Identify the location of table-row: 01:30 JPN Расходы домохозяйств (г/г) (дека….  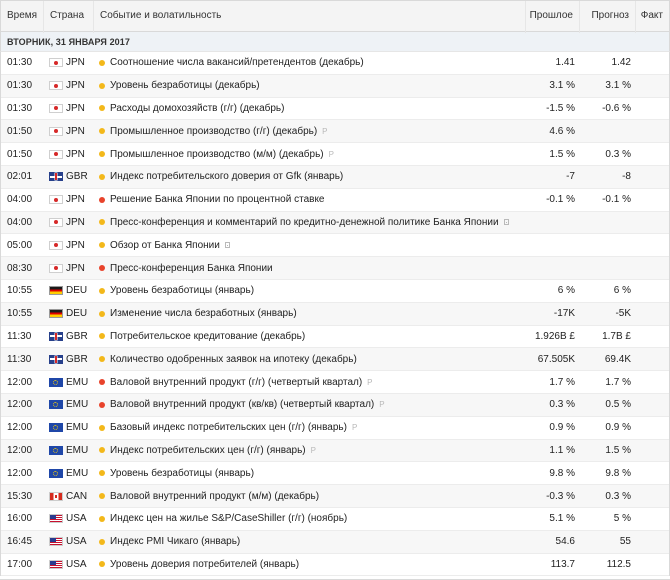
(335, 109).